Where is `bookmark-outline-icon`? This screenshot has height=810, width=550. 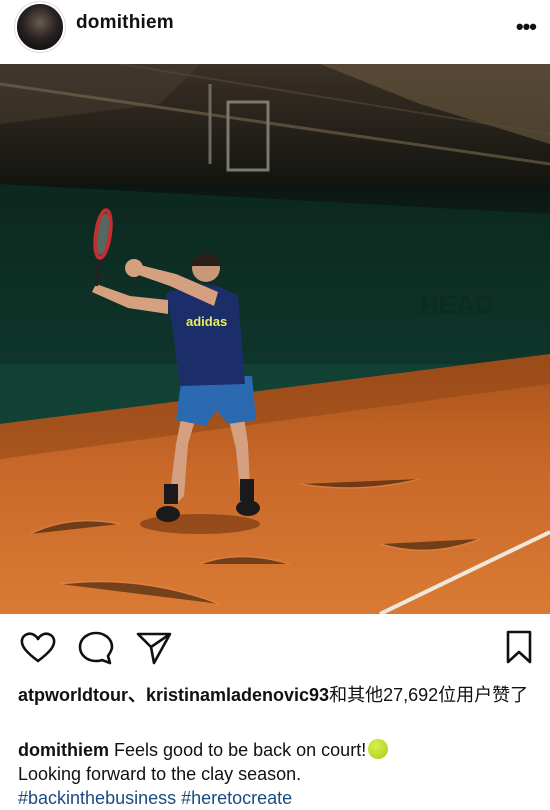 bookmark-outline-icon is located at coordinates (519, 648).